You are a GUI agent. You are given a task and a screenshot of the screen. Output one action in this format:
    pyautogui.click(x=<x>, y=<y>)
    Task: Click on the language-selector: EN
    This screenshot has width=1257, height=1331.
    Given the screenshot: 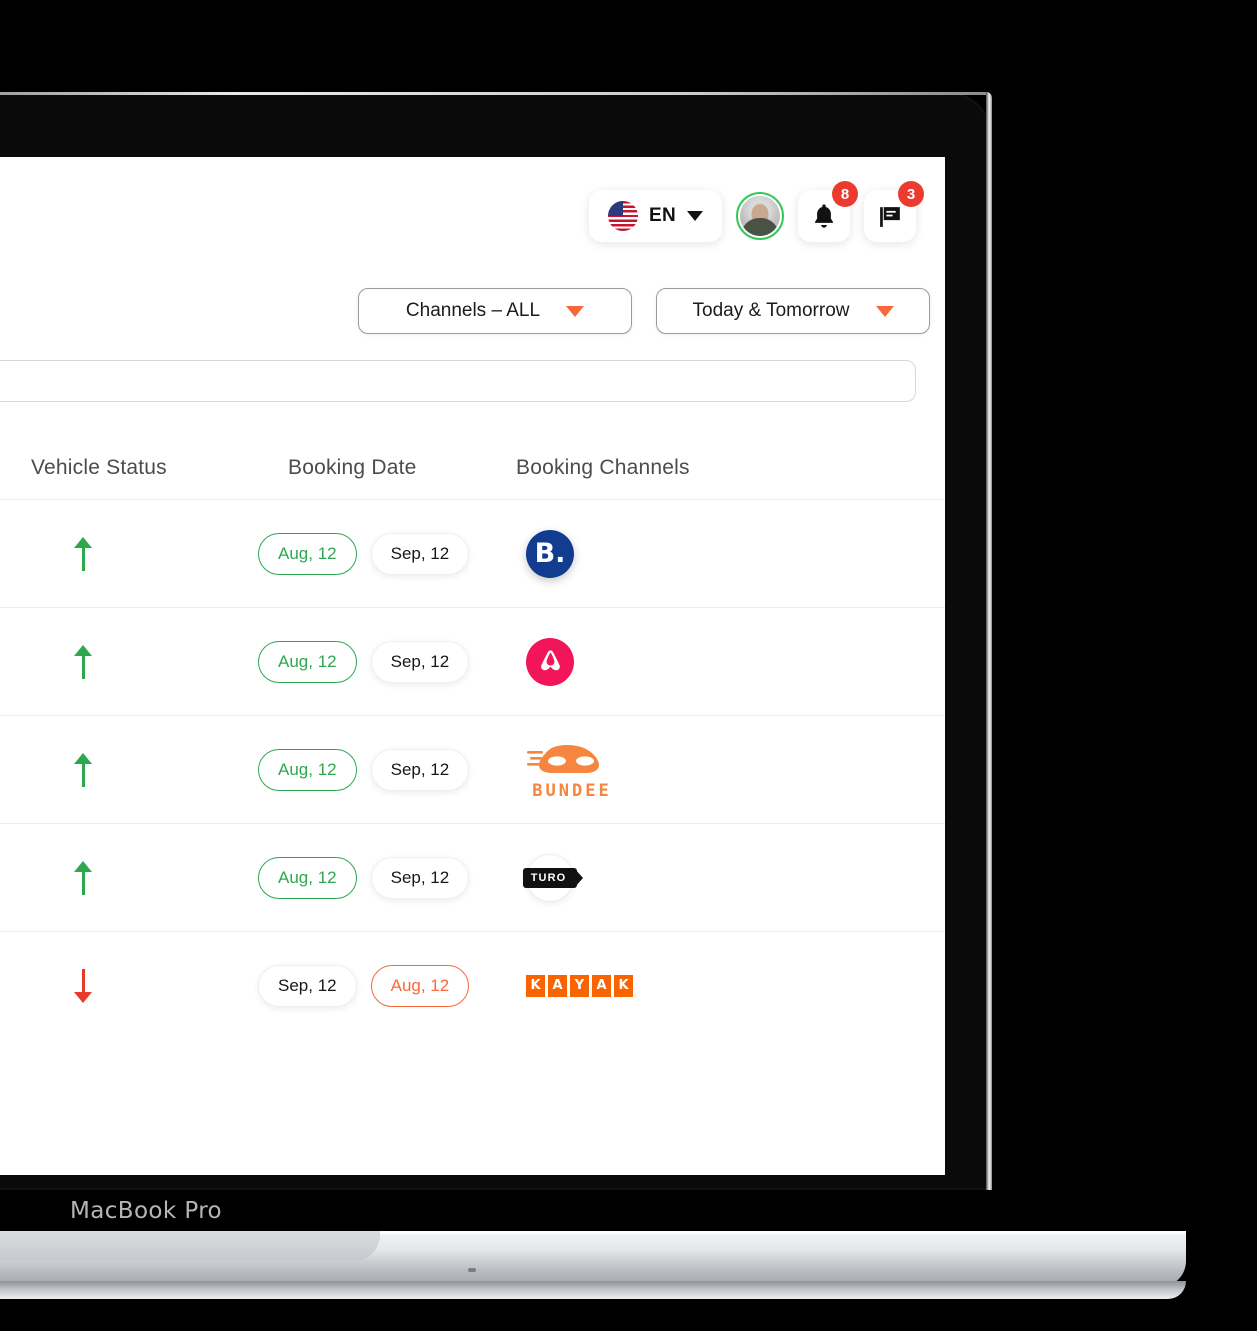 What is the action you would take?
    pyautogui.click(x=655, y=216)
    